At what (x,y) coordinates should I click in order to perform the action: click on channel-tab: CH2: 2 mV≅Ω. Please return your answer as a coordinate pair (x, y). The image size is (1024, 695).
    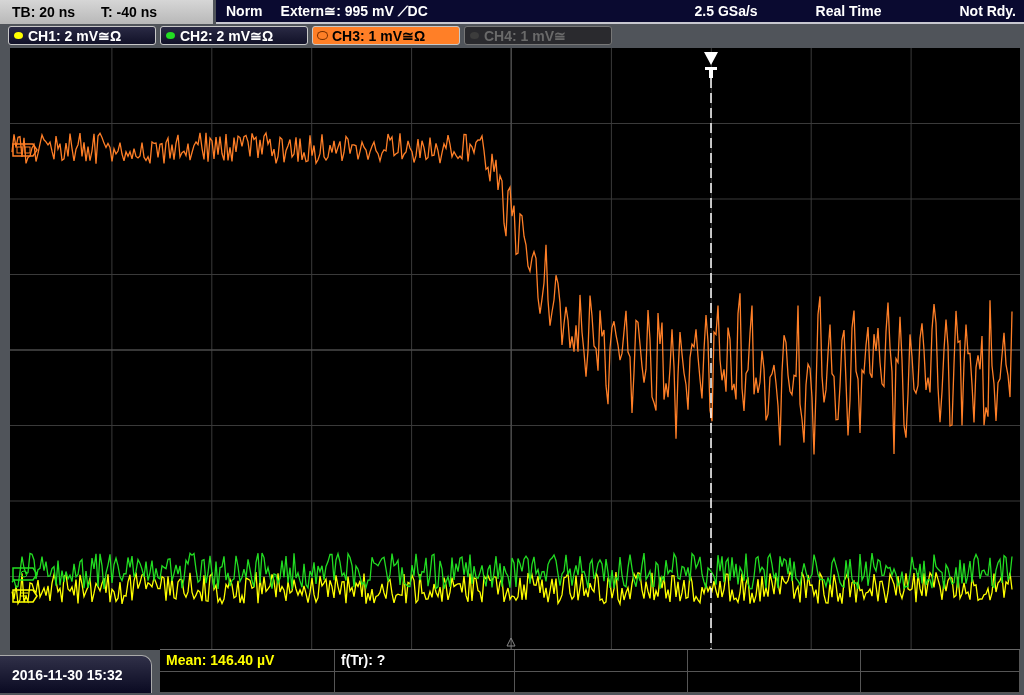
    Looking at the image, I should click on (234, 35).